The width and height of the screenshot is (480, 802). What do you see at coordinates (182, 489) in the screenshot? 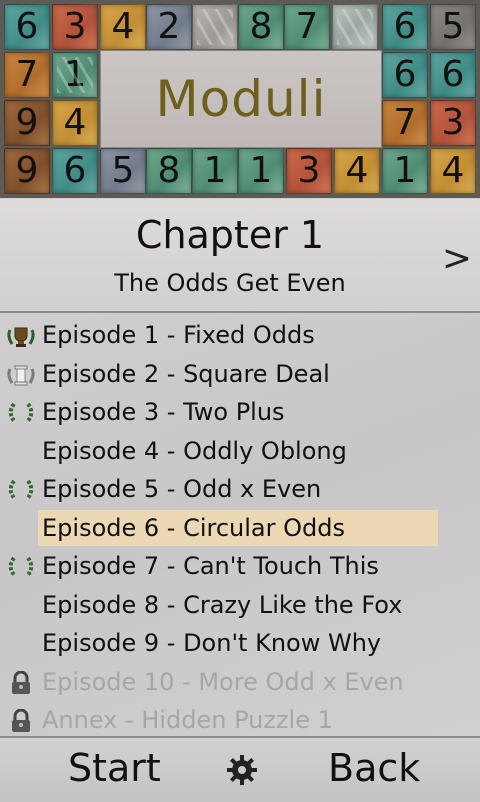
I see `episode-label: Episode 5 - Odd x Even` at bounding box center [182, 489].